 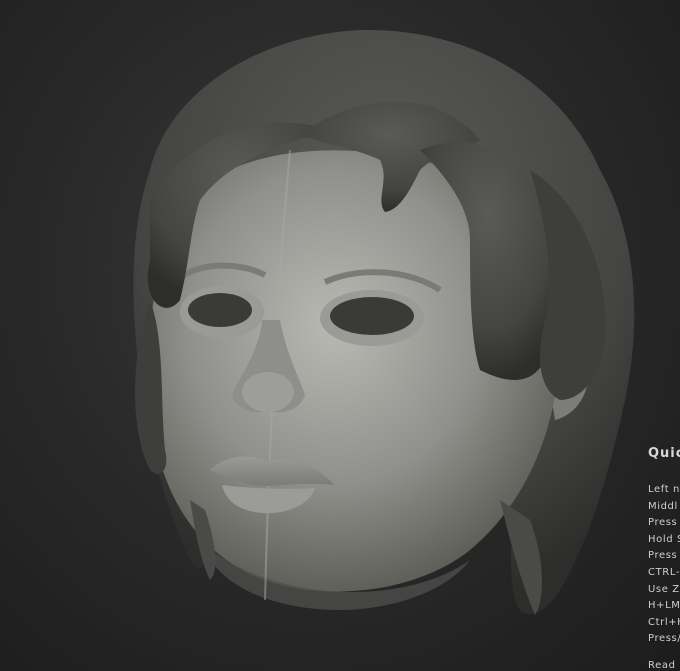 What do you see at coordinates (664, 622) in the screenshot?
I see `quick-info-line: Ctrl+H` at bounding box center [664, 622].